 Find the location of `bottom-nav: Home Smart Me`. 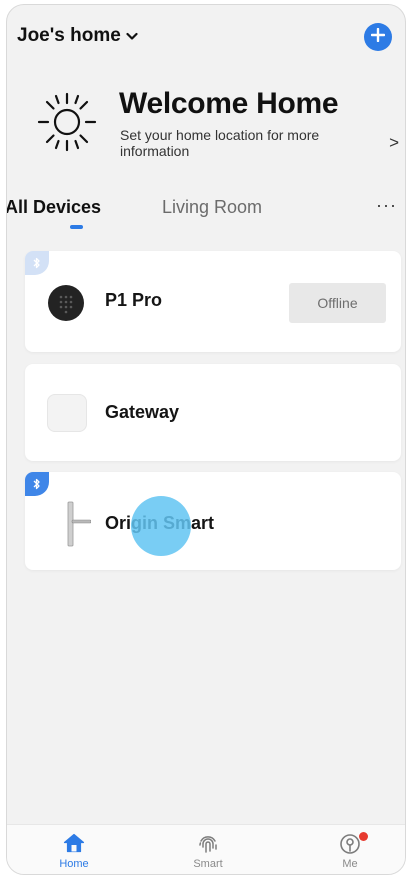

bottom-nav: Home Smart Me is located at coordinates (206, 849).